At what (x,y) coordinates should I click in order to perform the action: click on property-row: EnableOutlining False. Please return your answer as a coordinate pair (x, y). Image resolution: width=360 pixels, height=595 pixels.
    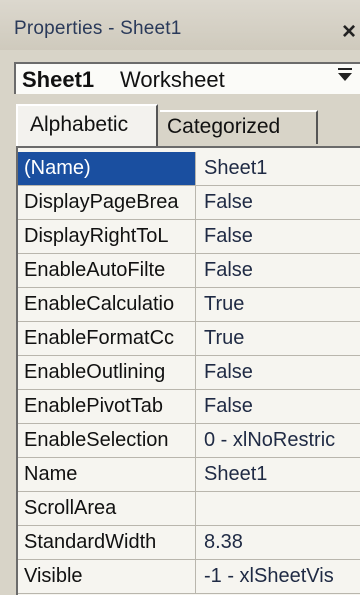
    Looking at the image, I should click on (189, 373).